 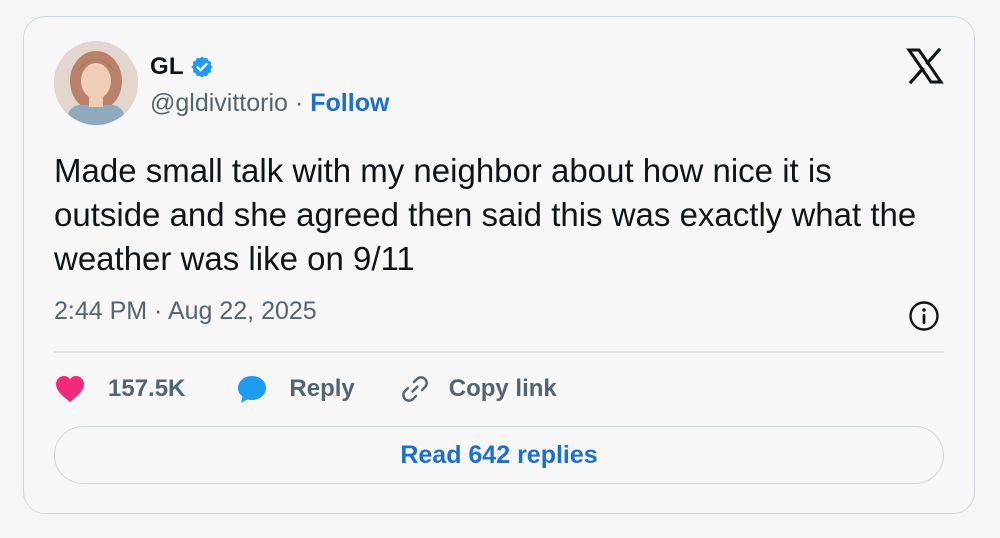 I want to click on reply-icon, so click(x=252, y=389).